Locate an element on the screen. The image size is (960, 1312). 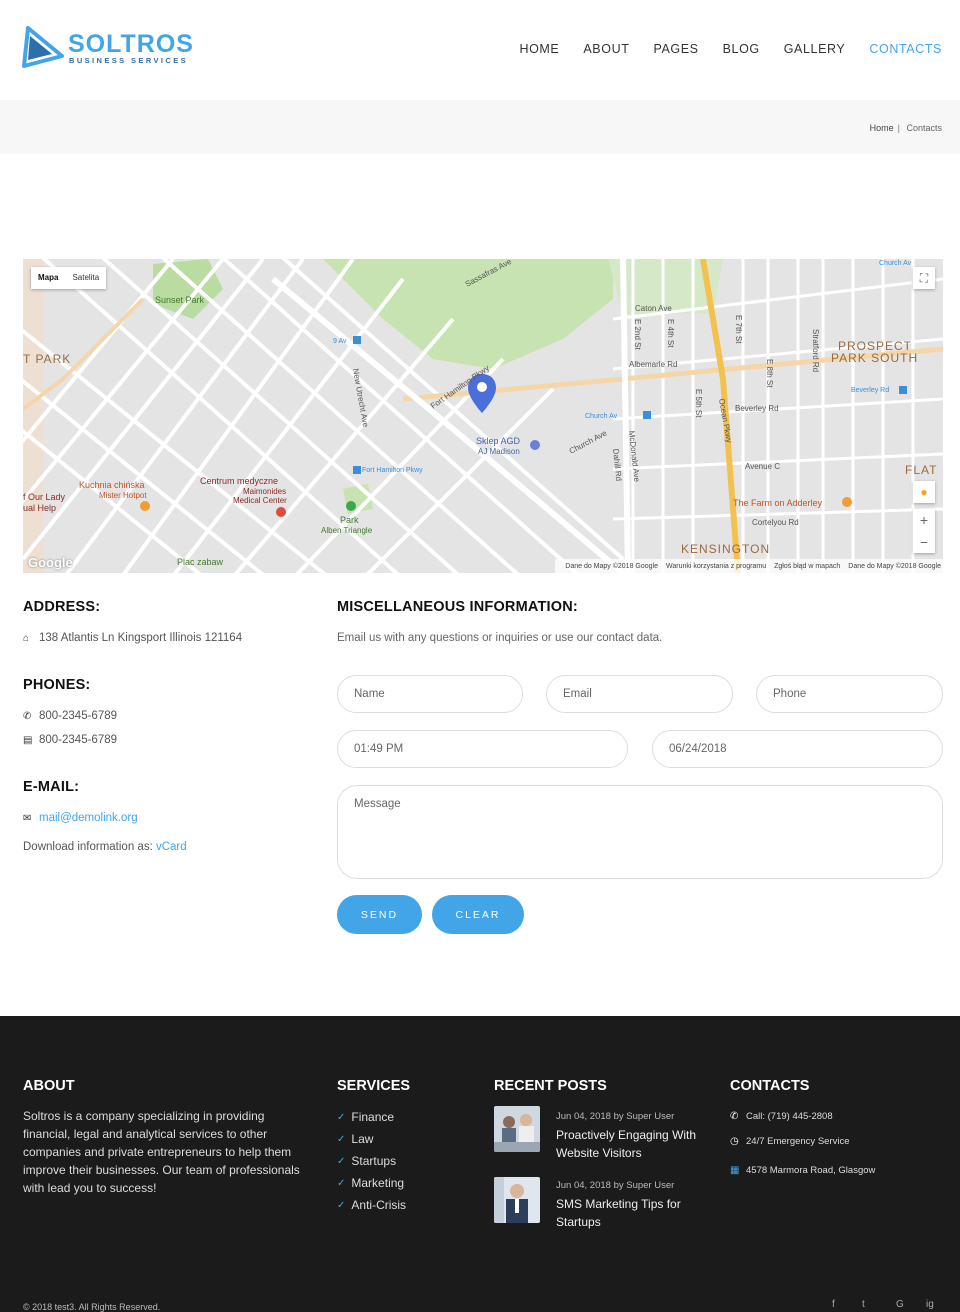
map-label-e5th: E 5th St is located at coordinates (698, 403).